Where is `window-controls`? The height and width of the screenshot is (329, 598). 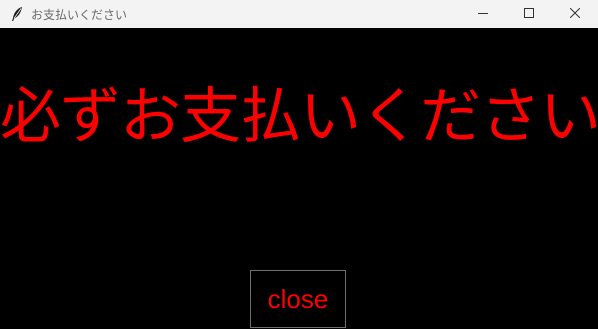
window-controls is located at coordinates (529, 14).